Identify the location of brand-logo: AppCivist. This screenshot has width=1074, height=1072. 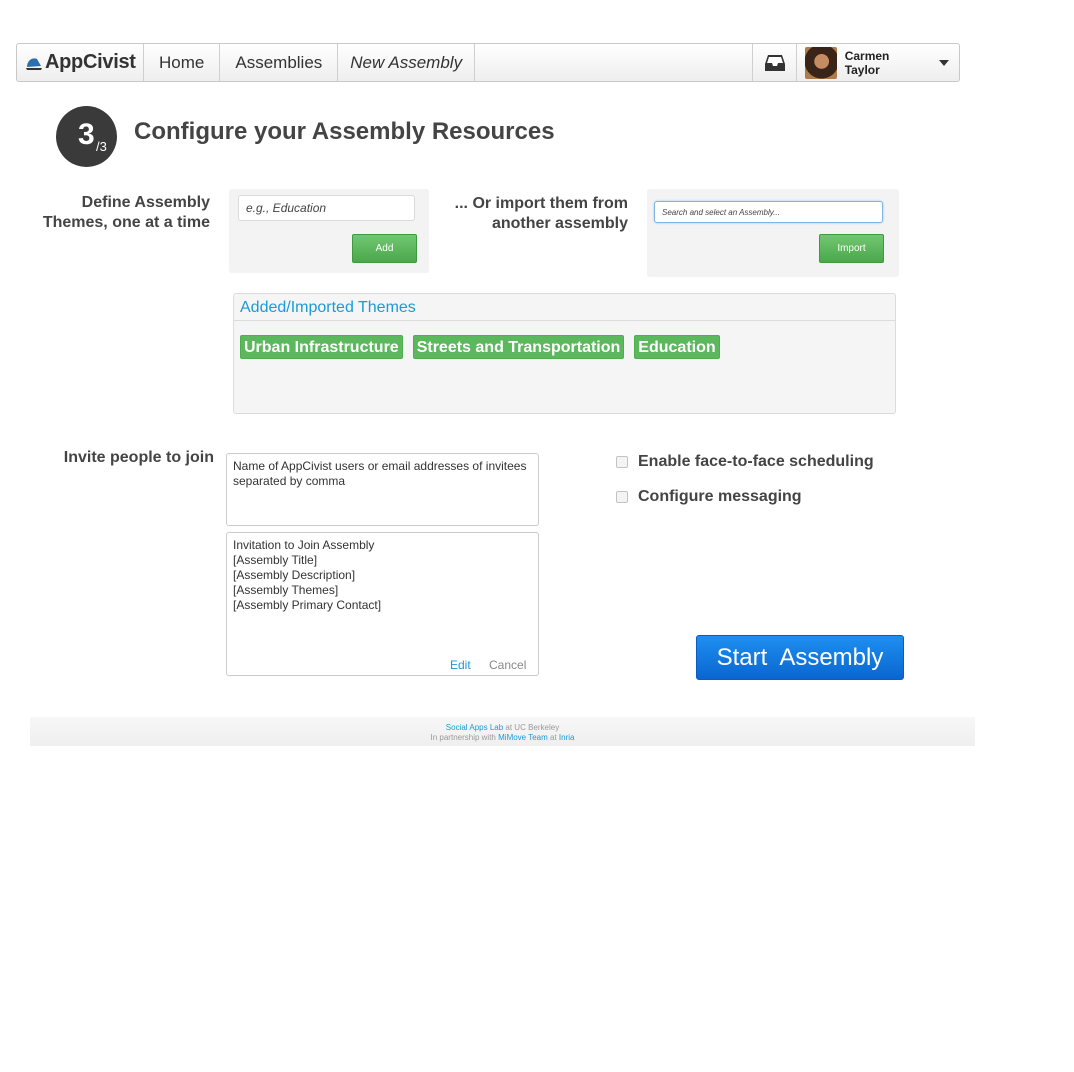
(80, 62).